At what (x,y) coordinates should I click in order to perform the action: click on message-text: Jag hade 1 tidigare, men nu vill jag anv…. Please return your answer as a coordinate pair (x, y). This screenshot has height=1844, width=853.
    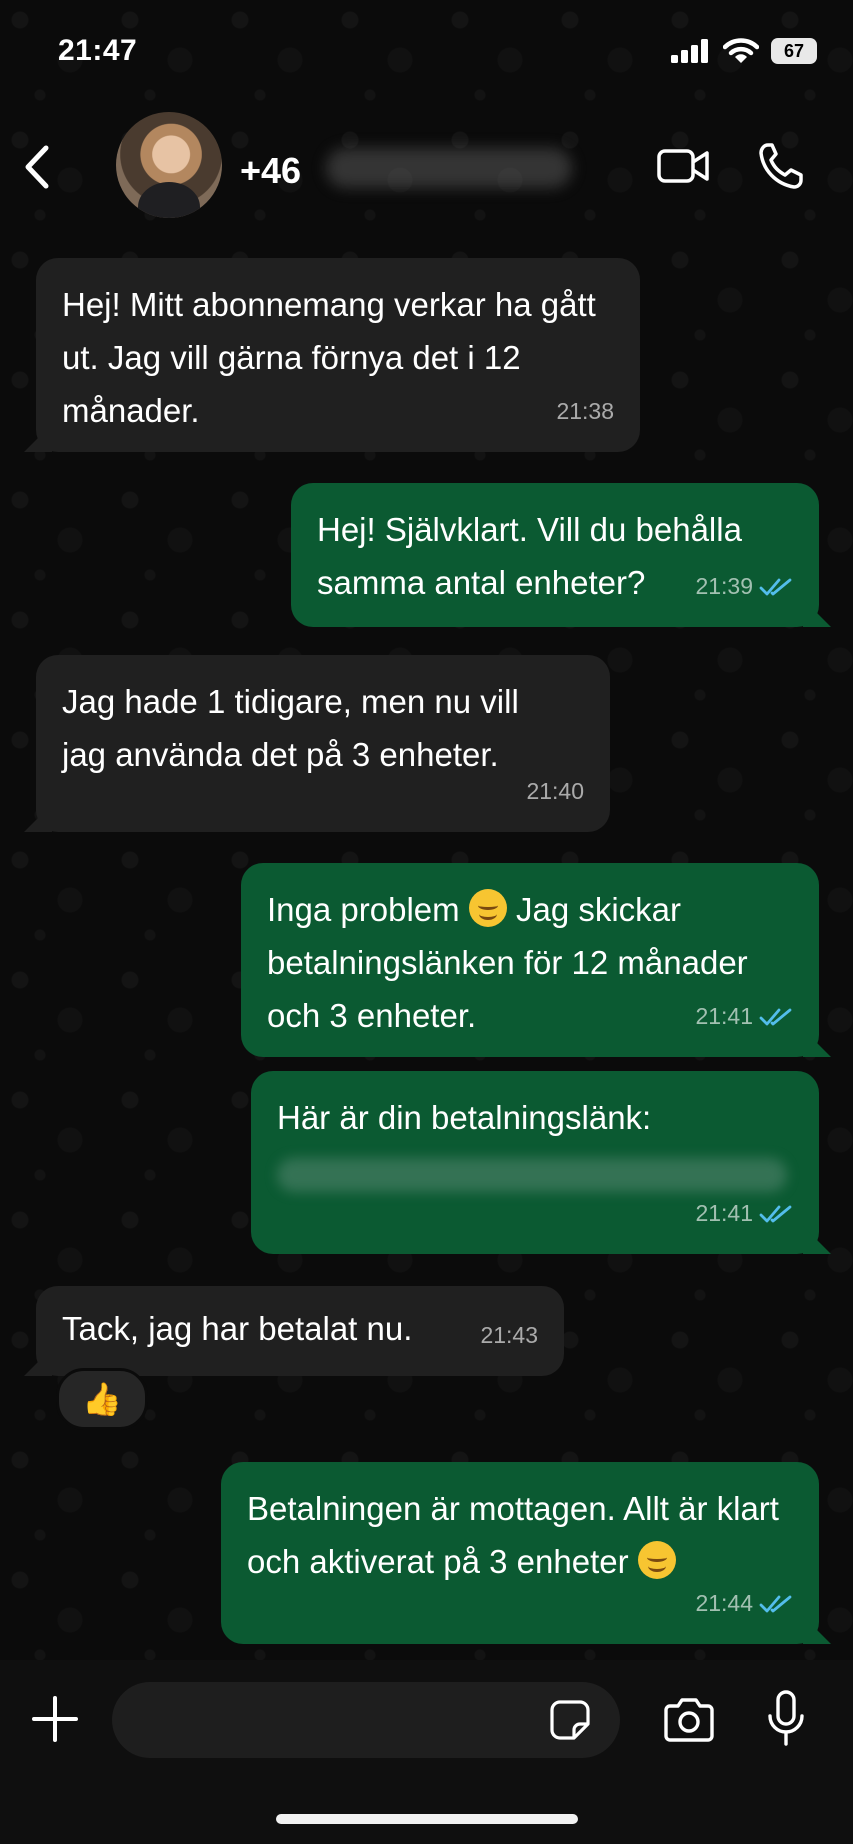
    Looking at the image, I should click on (290, 728).